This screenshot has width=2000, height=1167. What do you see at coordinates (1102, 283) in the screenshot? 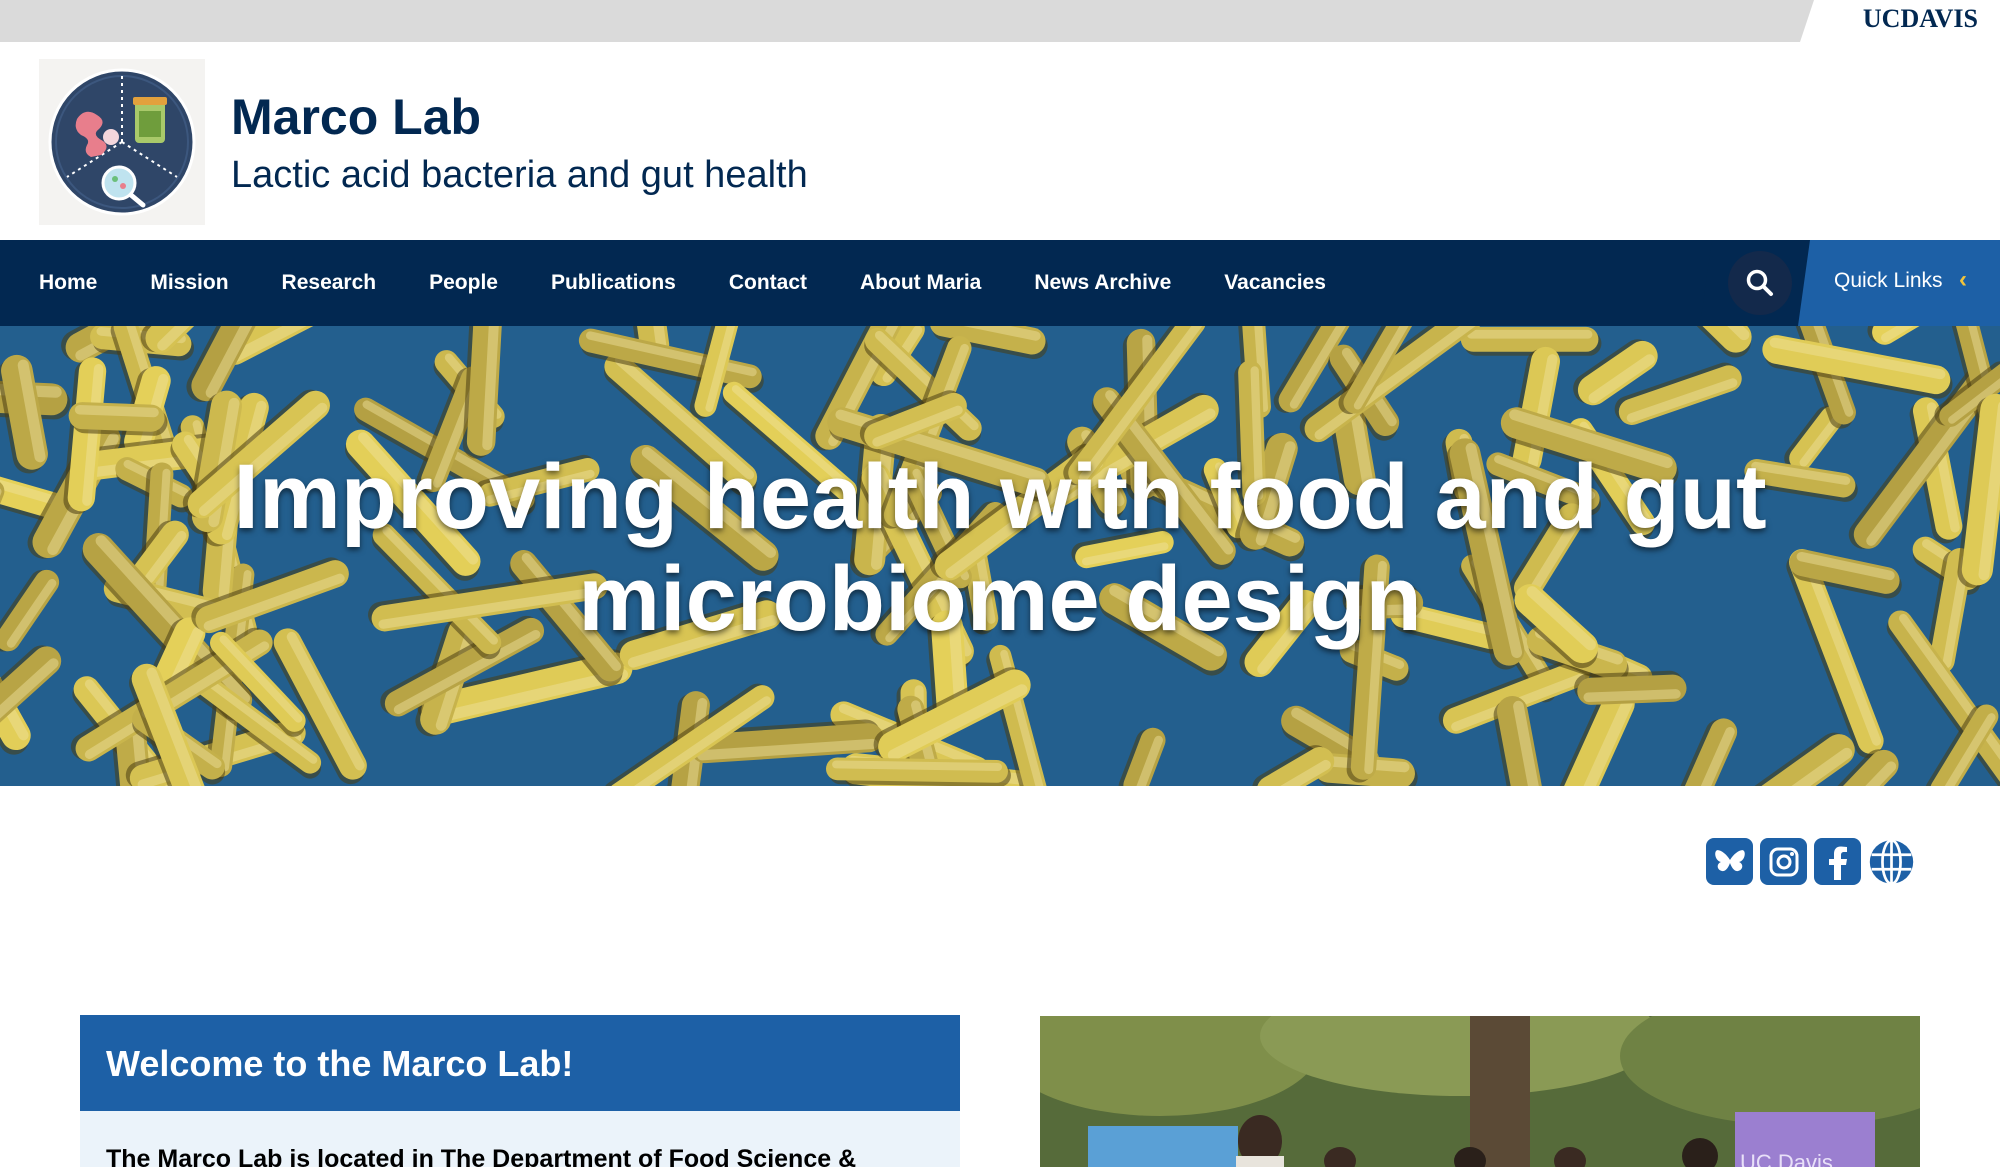
I see `nav-item-news-archive: News Archive` at bounding box center [1102, 283].